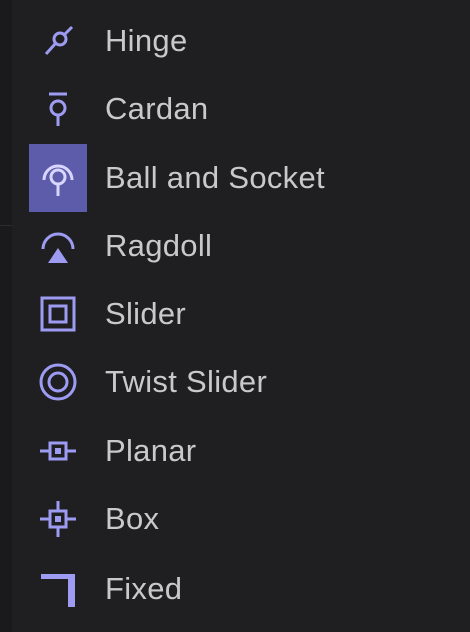 The width and height of the screenshot is (470, 632). Describe the element at coordinates (151, 450) in the screenshot. I see `menu-item-label: Planar` at that location.